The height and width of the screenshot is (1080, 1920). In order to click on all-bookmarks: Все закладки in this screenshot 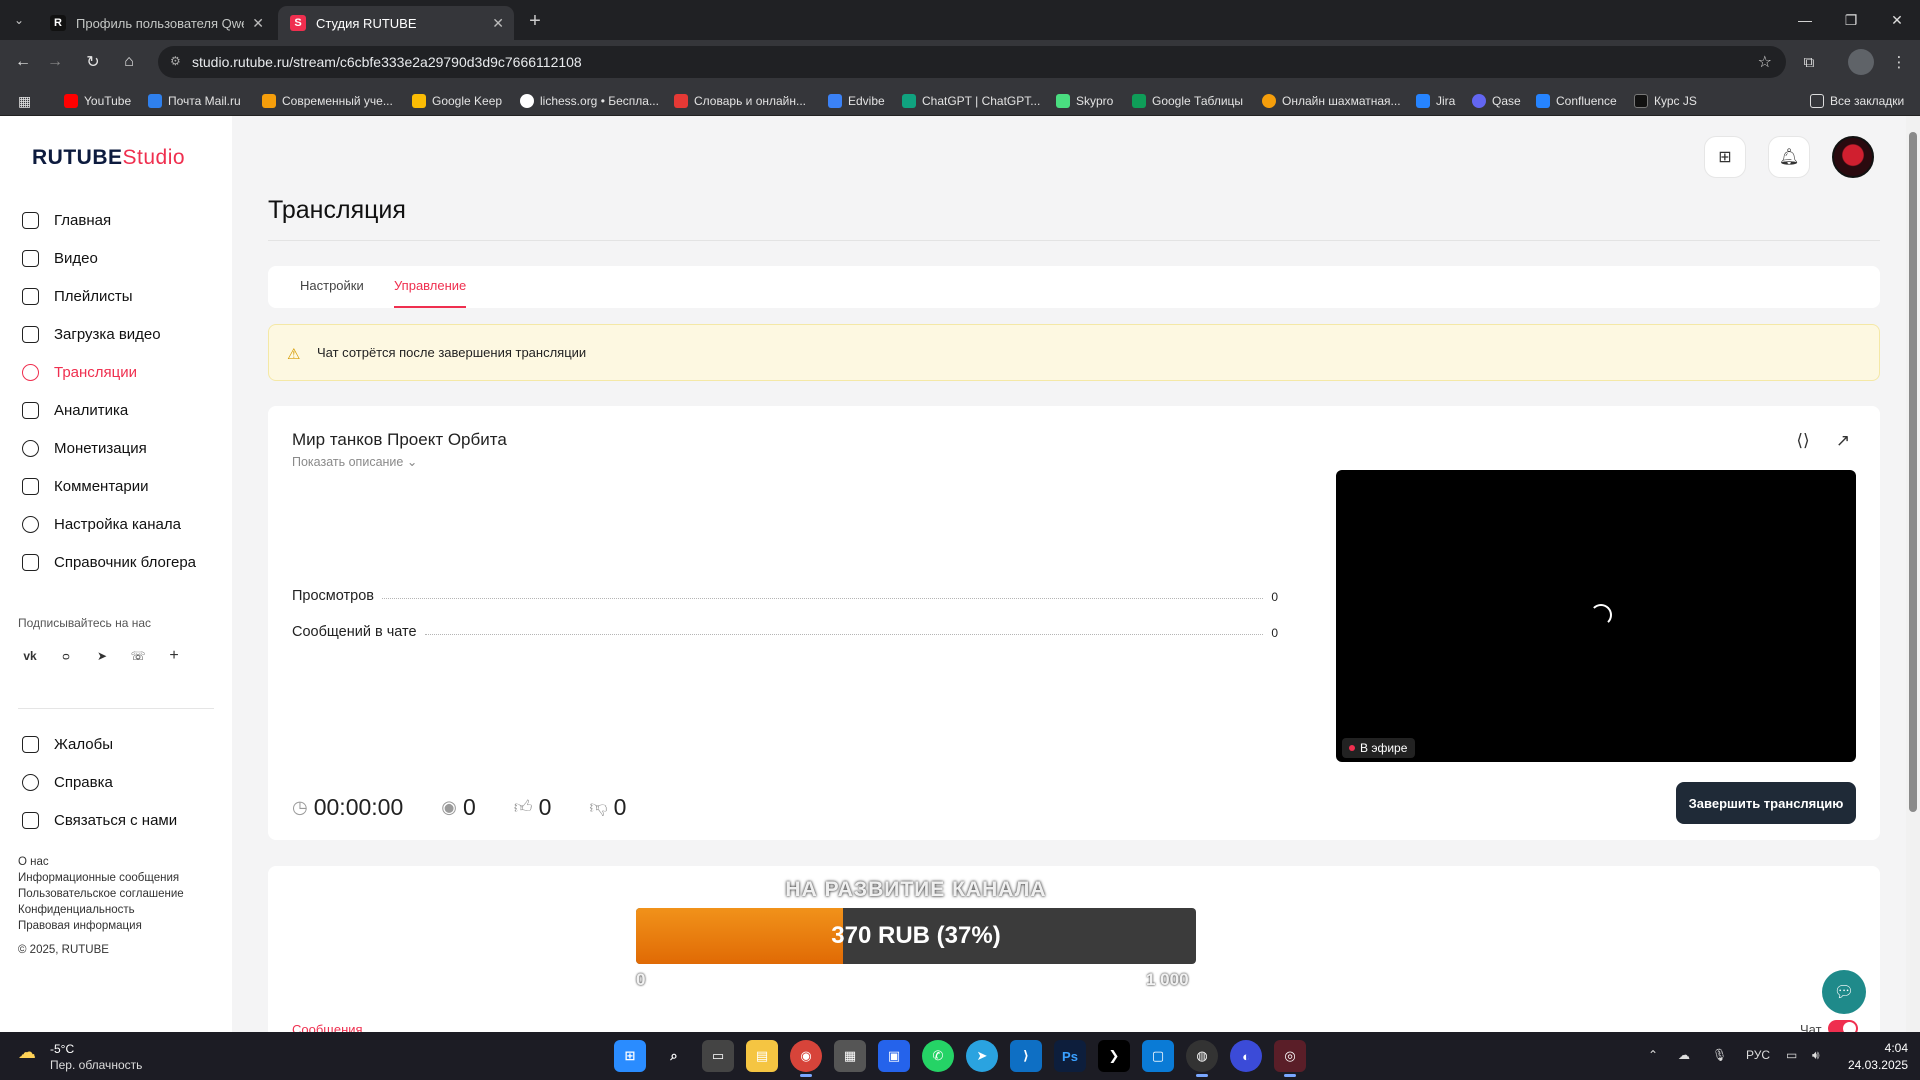, I will do `click(1857, 101)`.